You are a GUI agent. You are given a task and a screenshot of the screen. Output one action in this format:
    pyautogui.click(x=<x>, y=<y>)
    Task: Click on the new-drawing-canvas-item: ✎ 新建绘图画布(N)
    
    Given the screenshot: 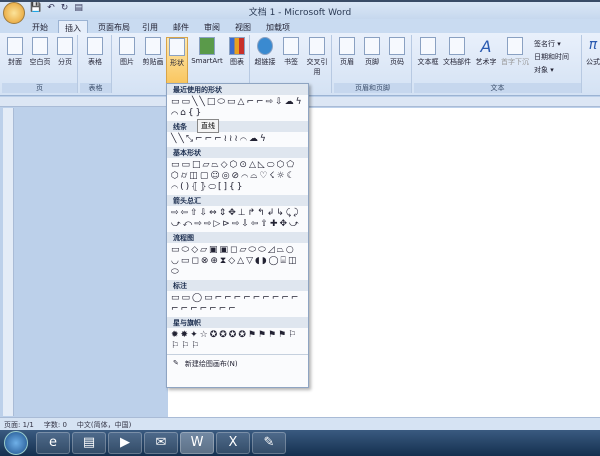 What is the action you would take?
    pyautogui.click(x=237, y=363)
    